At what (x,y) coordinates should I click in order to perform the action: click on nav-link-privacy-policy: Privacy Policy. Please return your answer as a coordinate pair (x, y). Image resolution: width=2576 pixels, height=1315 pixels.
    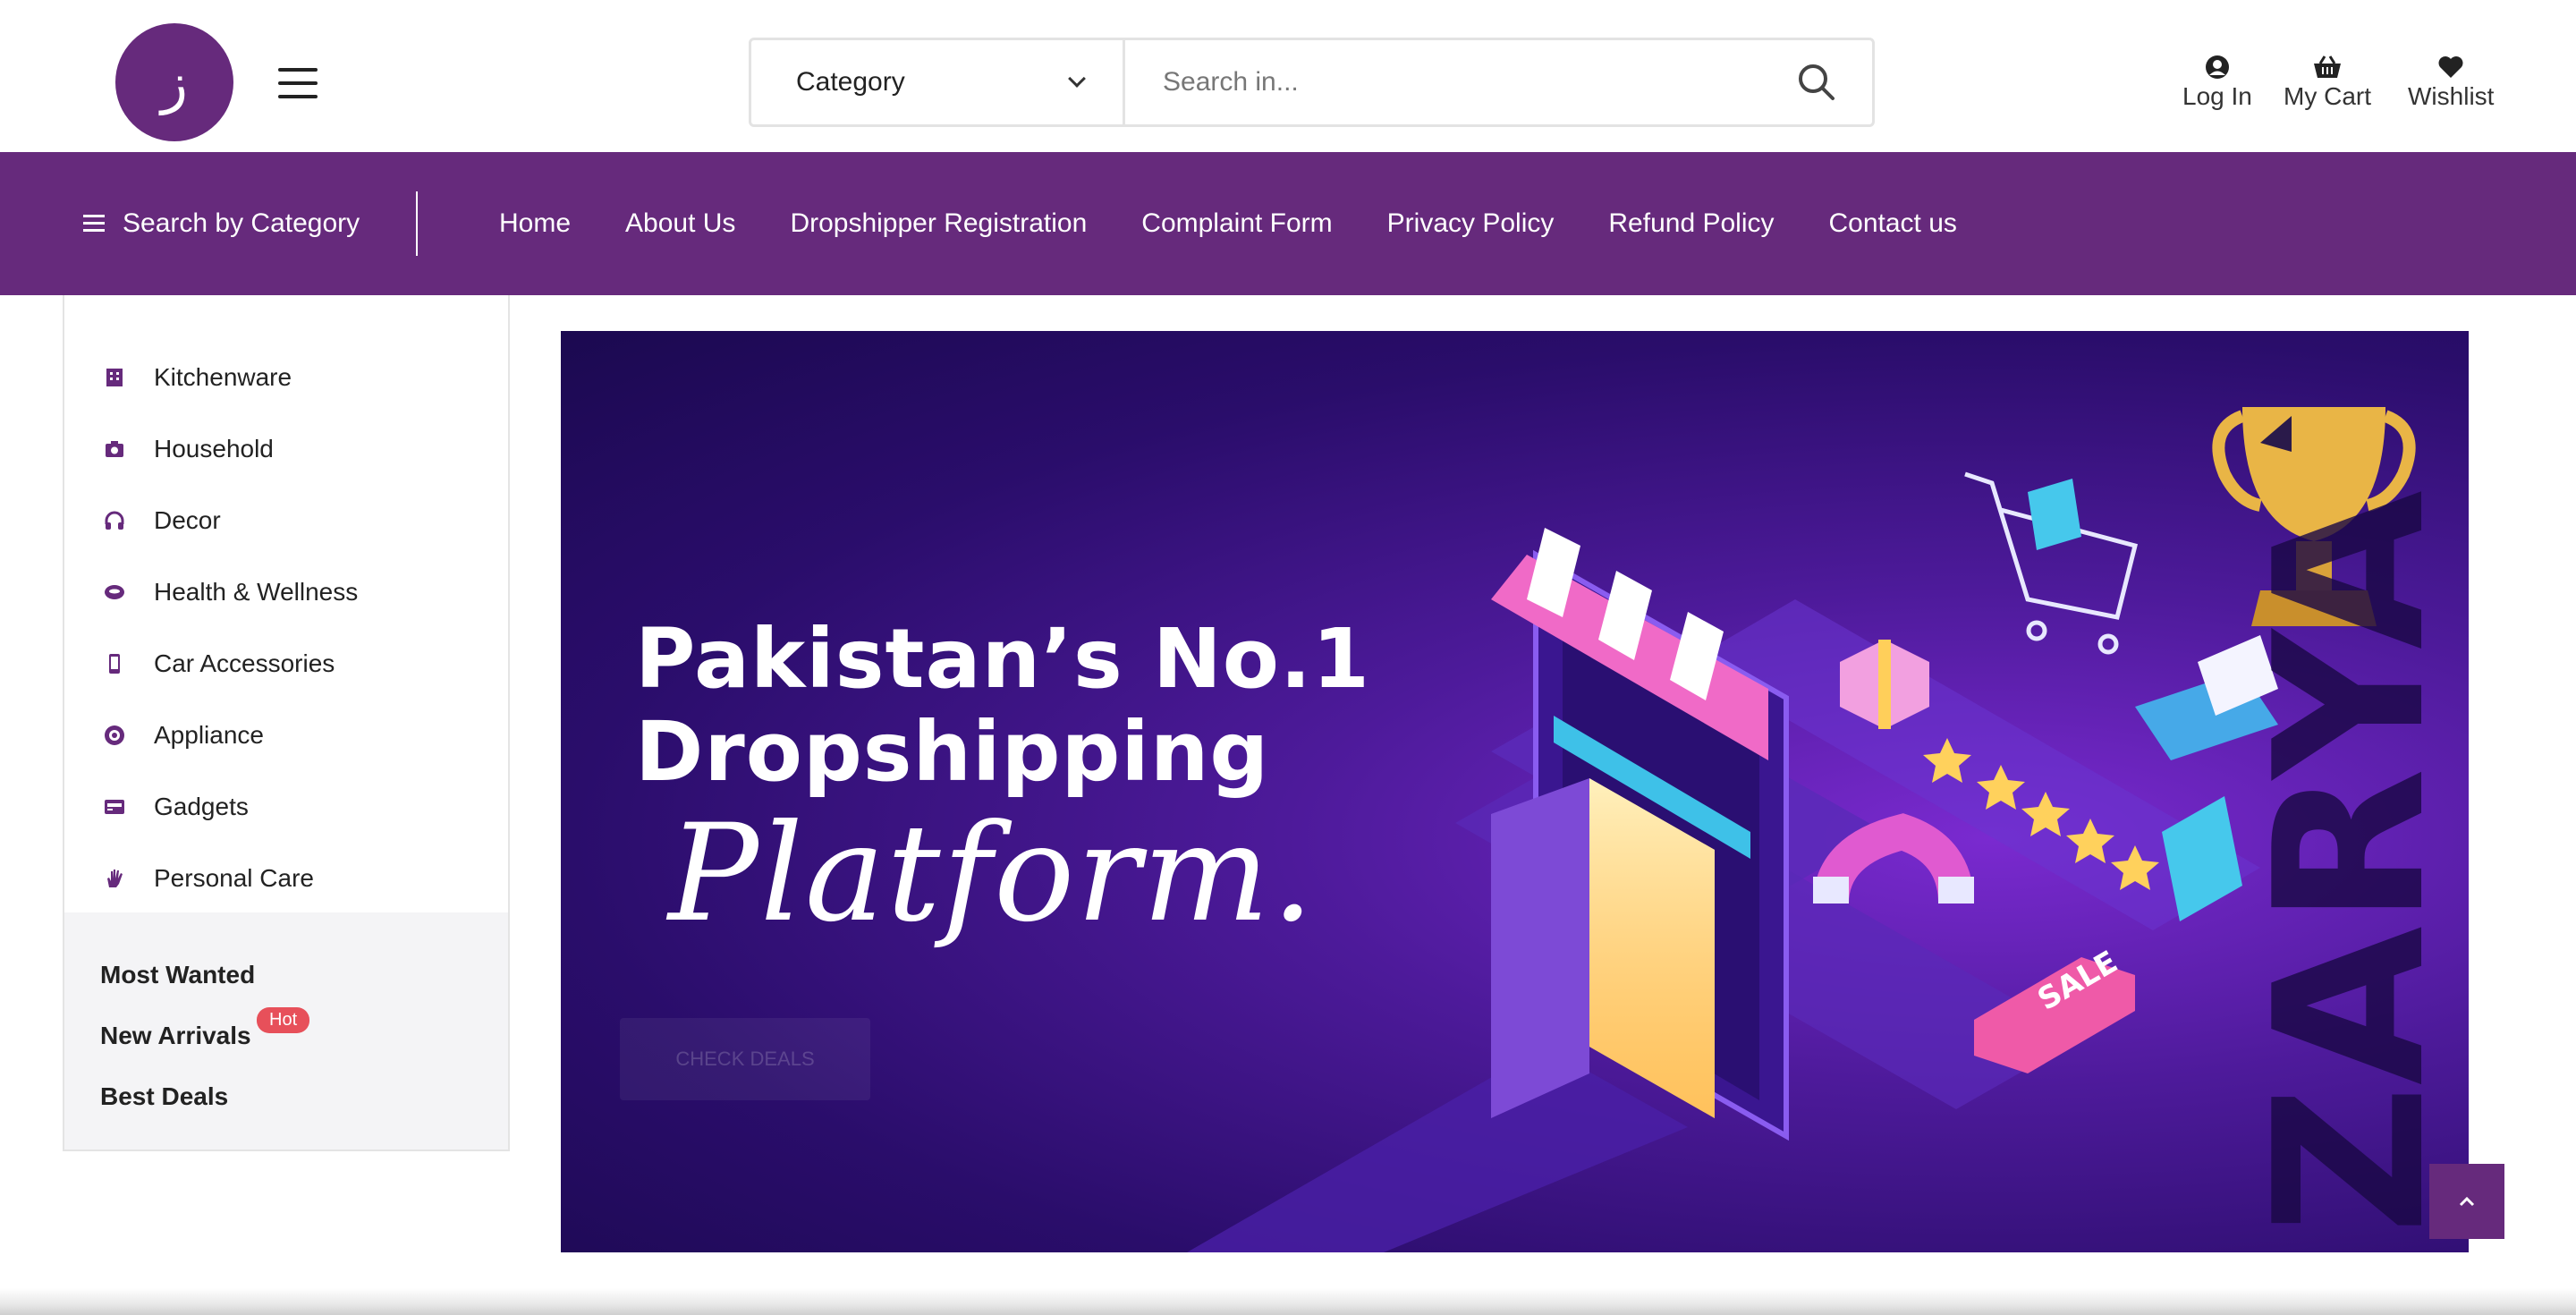
    Looking at the image, I should click on (1471, 223).